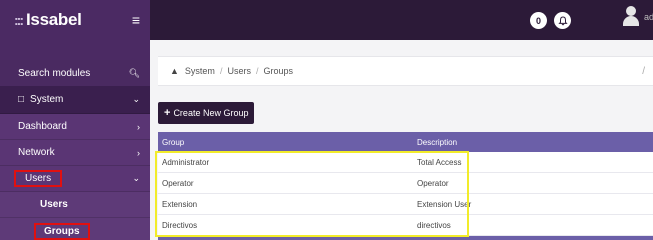 Image resolution: width=653 pixels, height=240 pixels. What do you see at coordinates (405, 238) in the screenshot?
I see `table-footer` at bounding box center [405, 238].